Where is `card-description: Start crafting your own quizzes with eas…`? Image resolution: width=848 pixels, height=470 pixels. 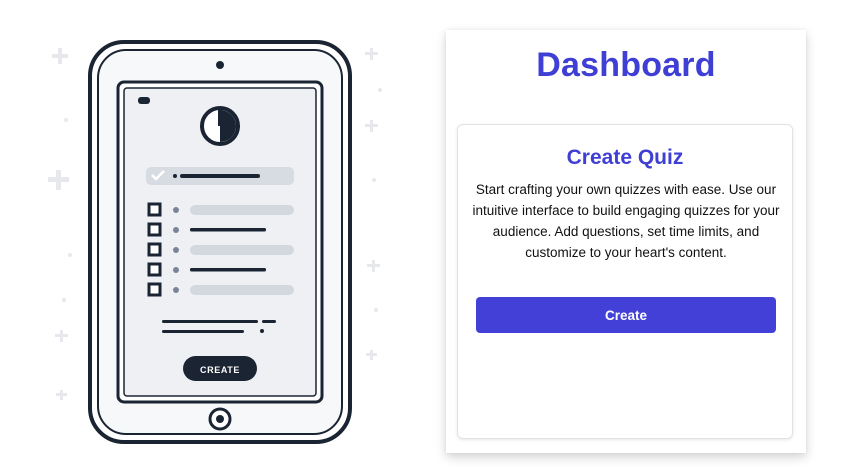 card-description: Start crafting your own quizzes with eas… is located at coordinates (626, 221).